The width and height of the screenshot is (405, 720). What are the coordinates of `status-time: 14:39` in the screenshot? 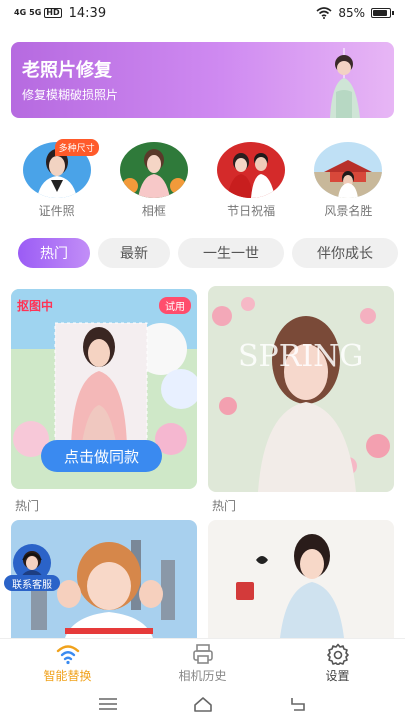 It's located at (87, 13).